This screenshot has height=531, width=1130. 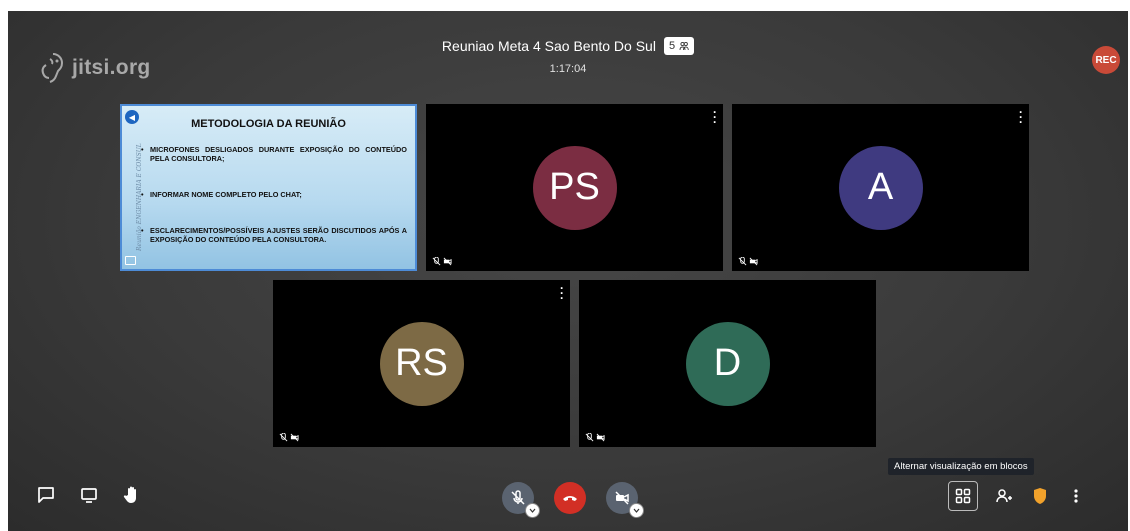 I want to click on avatar: RS, so click(x=421, y=363).